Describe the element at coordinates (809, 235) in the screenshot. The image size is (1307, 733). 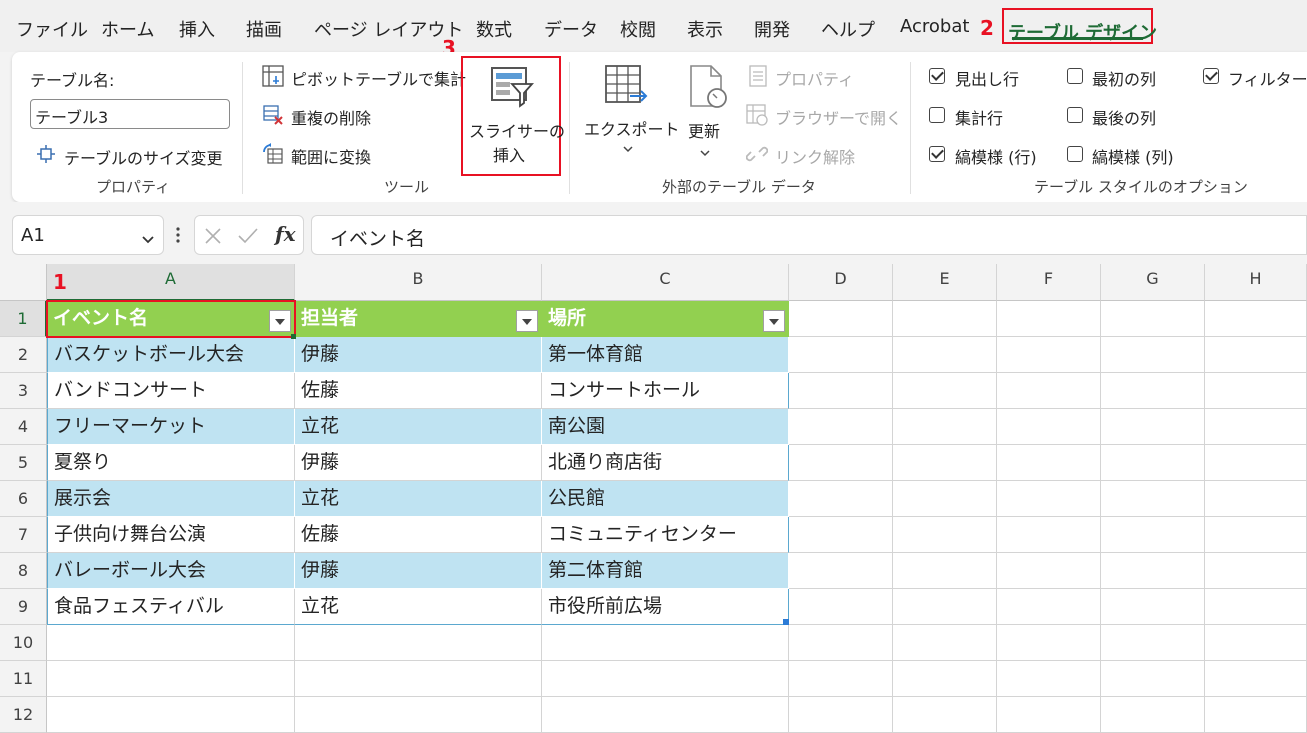
I see `formula-input: イベント名` at that location.